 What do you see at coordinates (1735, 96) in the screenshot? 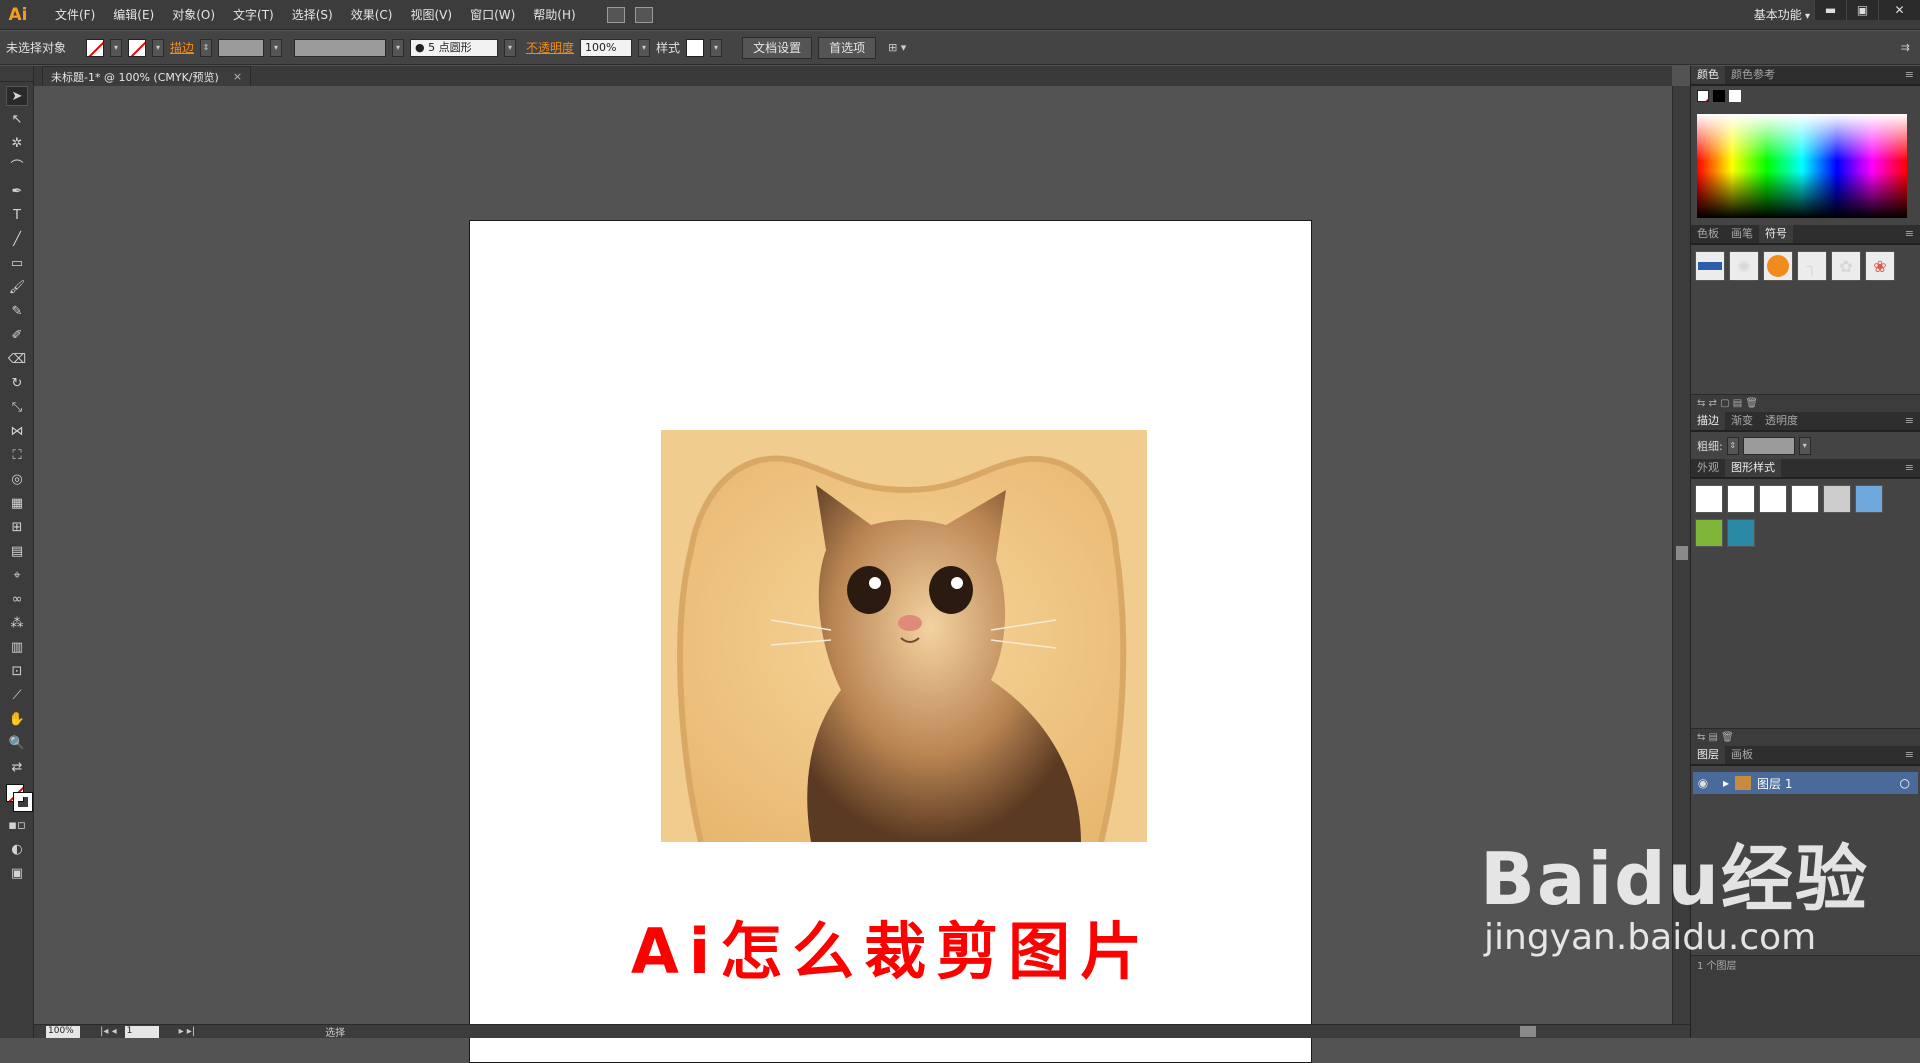
I see `white-color-icon` at bounding box center [1735, 96].